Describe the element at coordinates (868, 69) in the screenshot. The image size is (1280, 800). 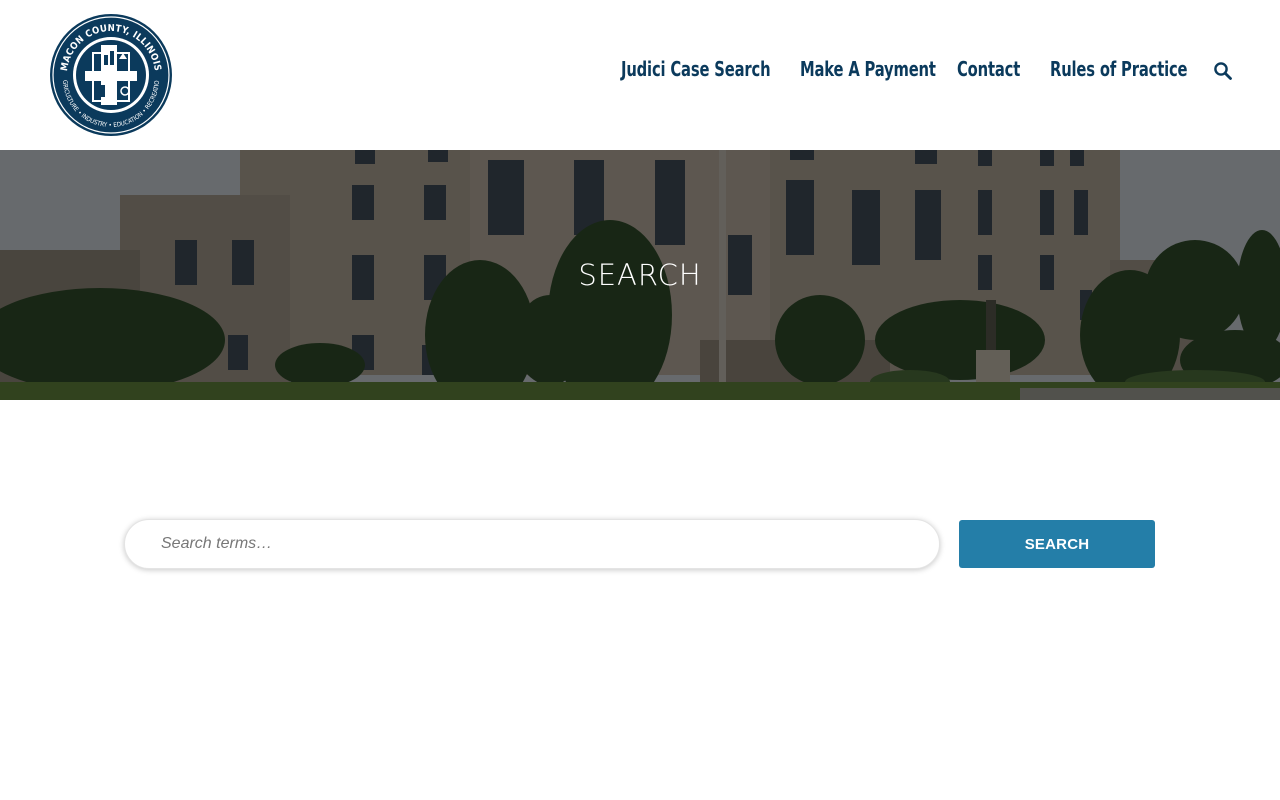
I see `nav-make-a-payment: Make A Payment` at that location.